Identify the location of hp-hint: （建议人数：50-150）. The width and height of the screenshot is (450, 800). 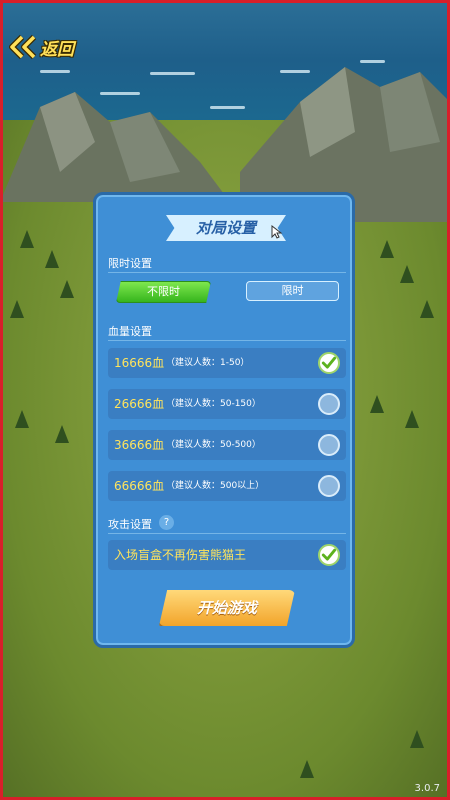
(213, 404).